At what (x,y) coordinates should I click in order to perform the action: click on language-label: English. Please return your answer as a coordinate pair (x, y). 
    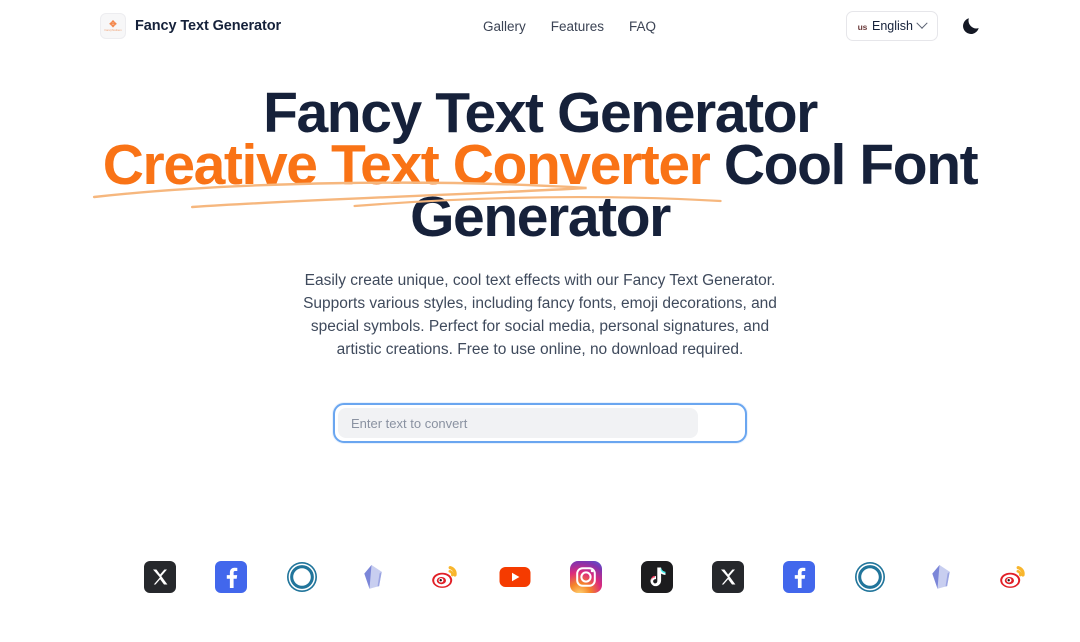
    Looking at the image, I should click on (892, 26).